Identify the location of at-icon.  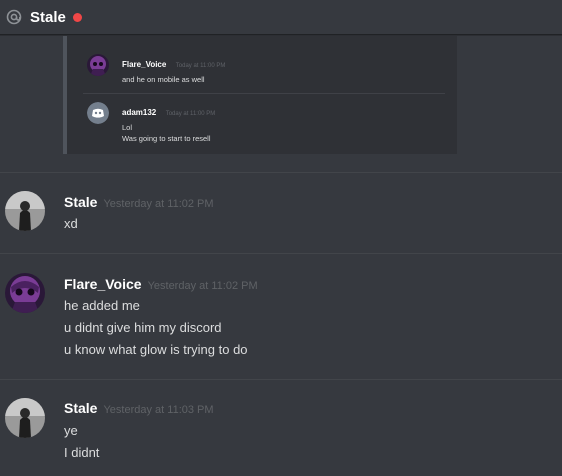
(14, 17).